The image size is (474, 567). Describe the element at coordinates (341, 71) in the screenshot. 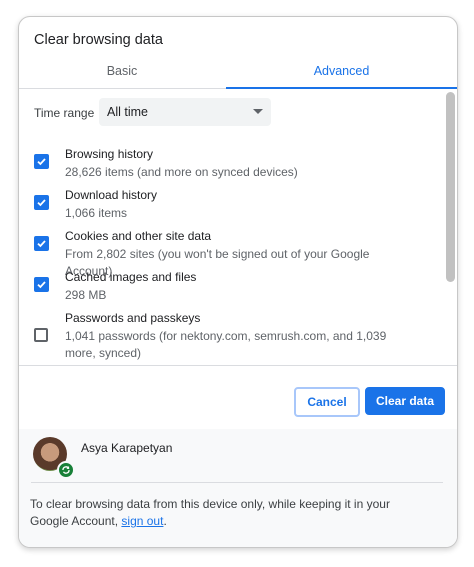

I see `tab-advanced-label: Advanced` at that location.